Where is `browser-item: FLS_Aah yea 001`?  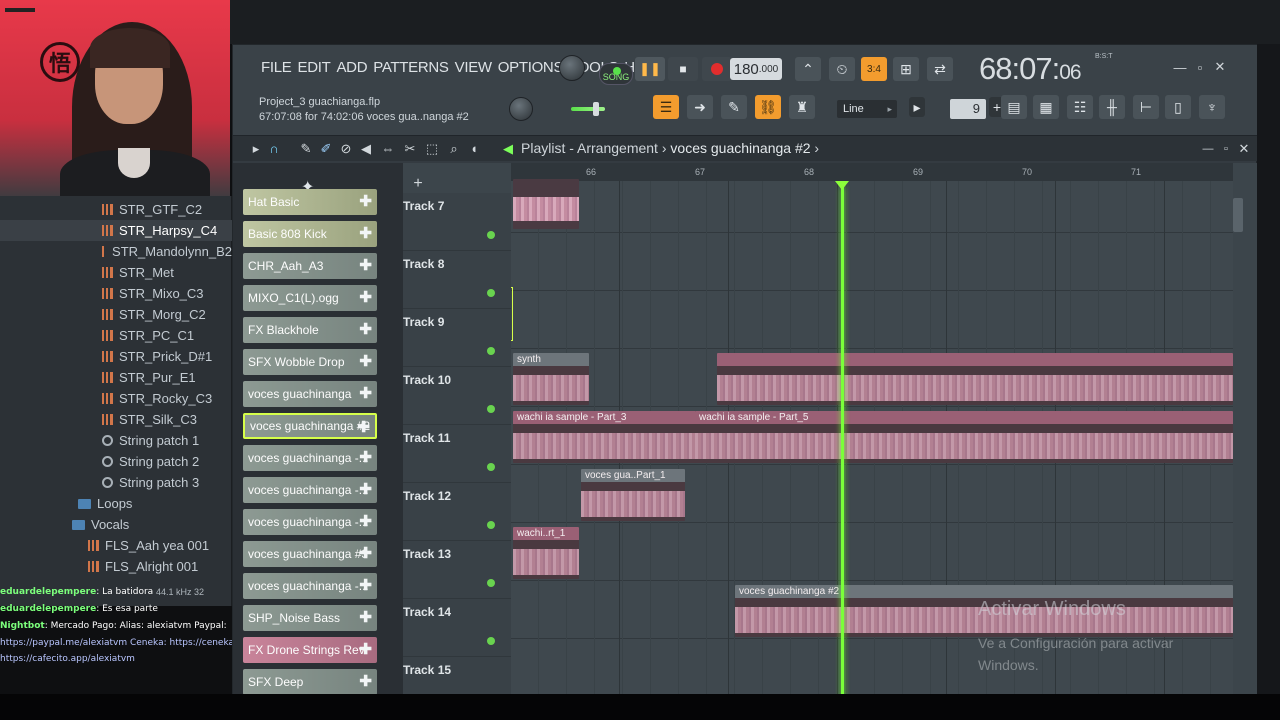
browser-item: FLS_Aah yea 001 is located at coordinates (116, 545).